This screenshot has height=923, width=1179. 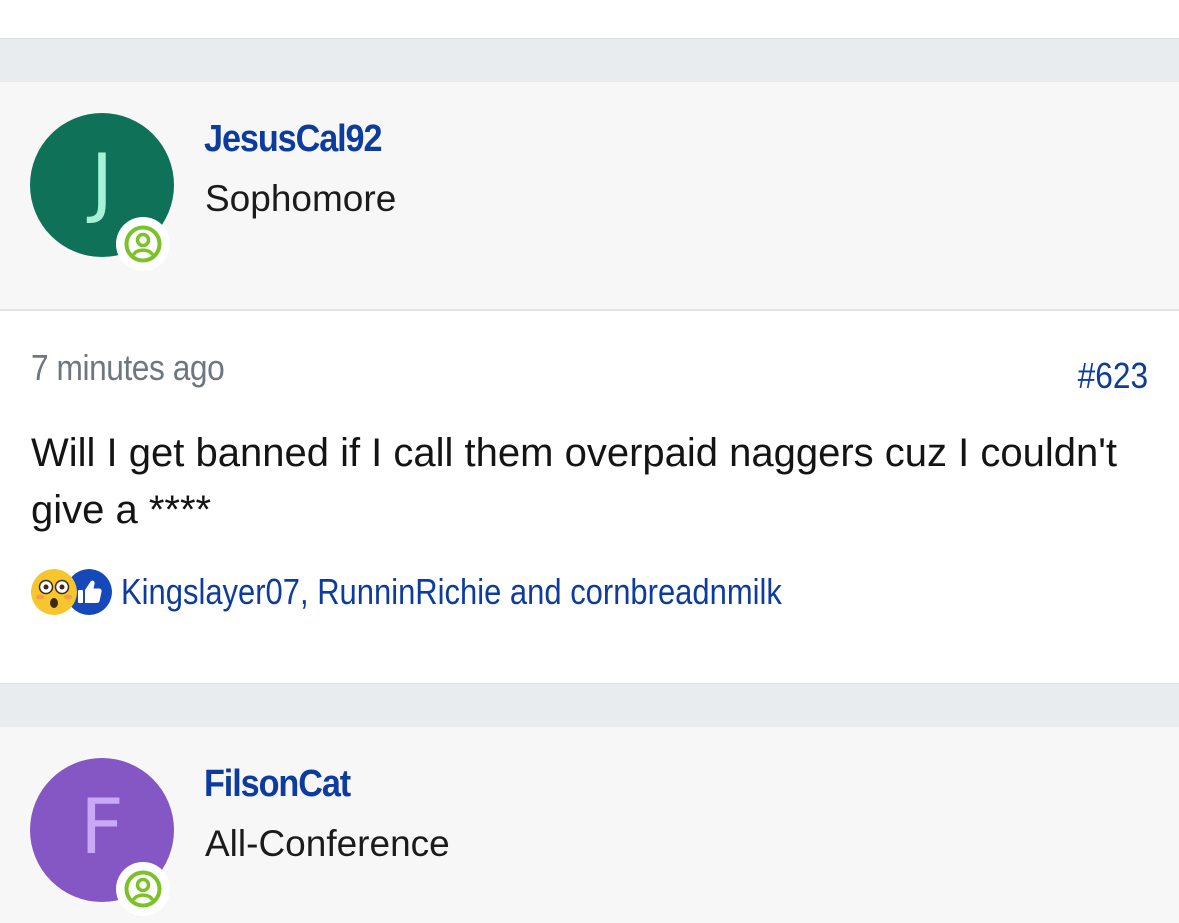 What do you see at coordinates (54, 592) in the screenshot?
I see `shocked-face-icon` at bounding box center [54, 592].